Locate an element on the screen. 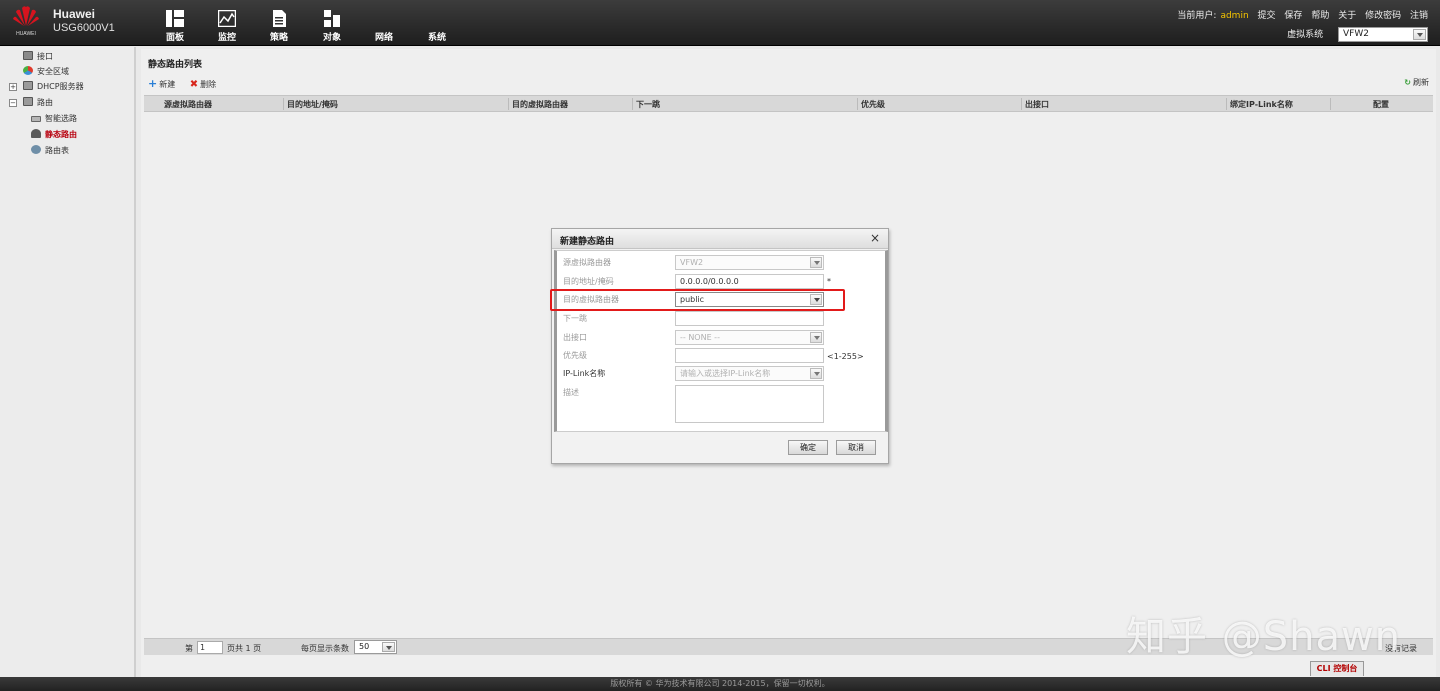 Image resolution: width=1440 pixels, height=691 pixels. huawei-logo: HUAWEI is located at coordinates (26, 23).